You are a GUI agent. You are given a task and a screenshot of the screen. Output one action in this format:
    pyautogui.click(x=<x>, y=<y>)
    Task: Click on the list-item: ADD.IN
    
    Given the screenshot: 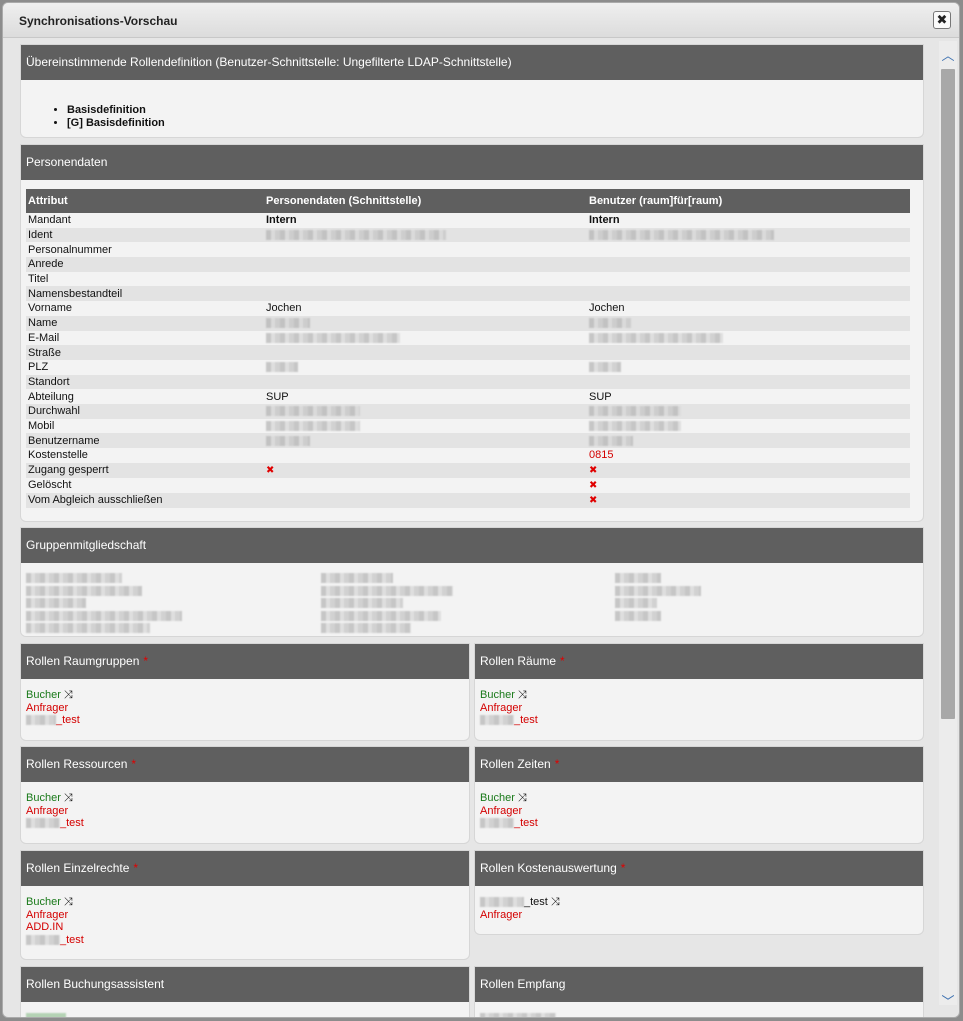 What is the action you would take?
    pyautogui.click(x=45, y=927)
    